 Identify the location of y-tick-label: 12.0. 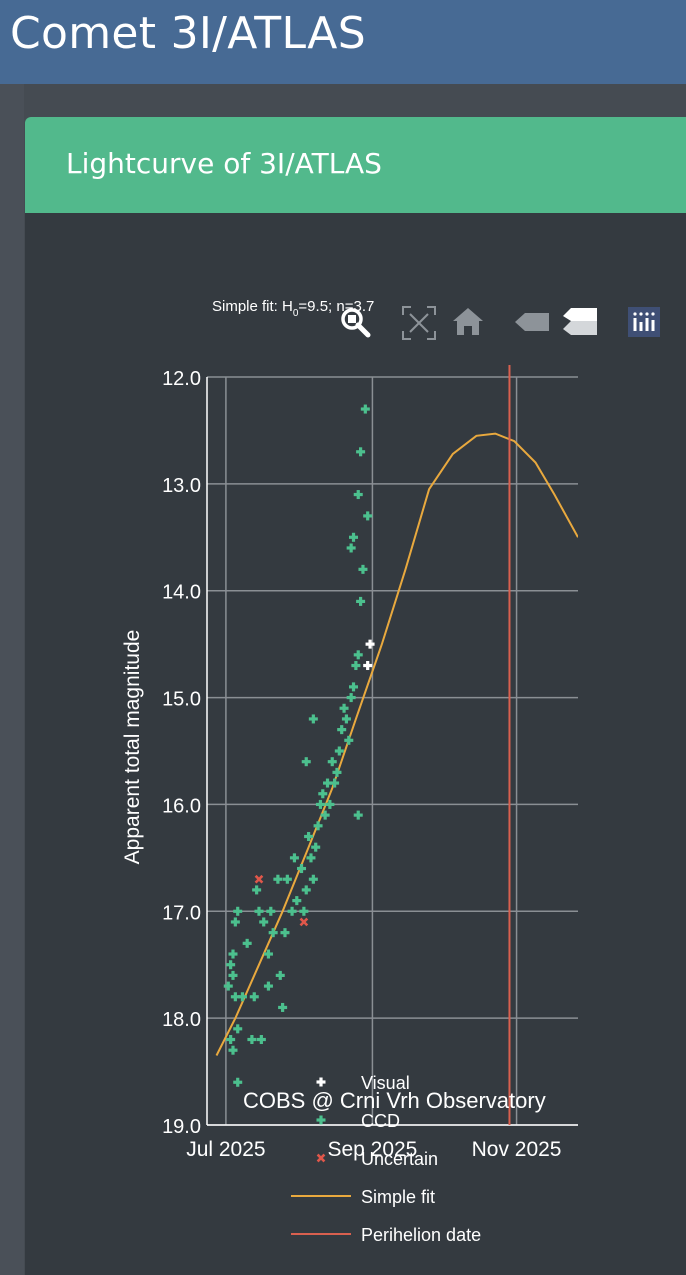
(181, 379).